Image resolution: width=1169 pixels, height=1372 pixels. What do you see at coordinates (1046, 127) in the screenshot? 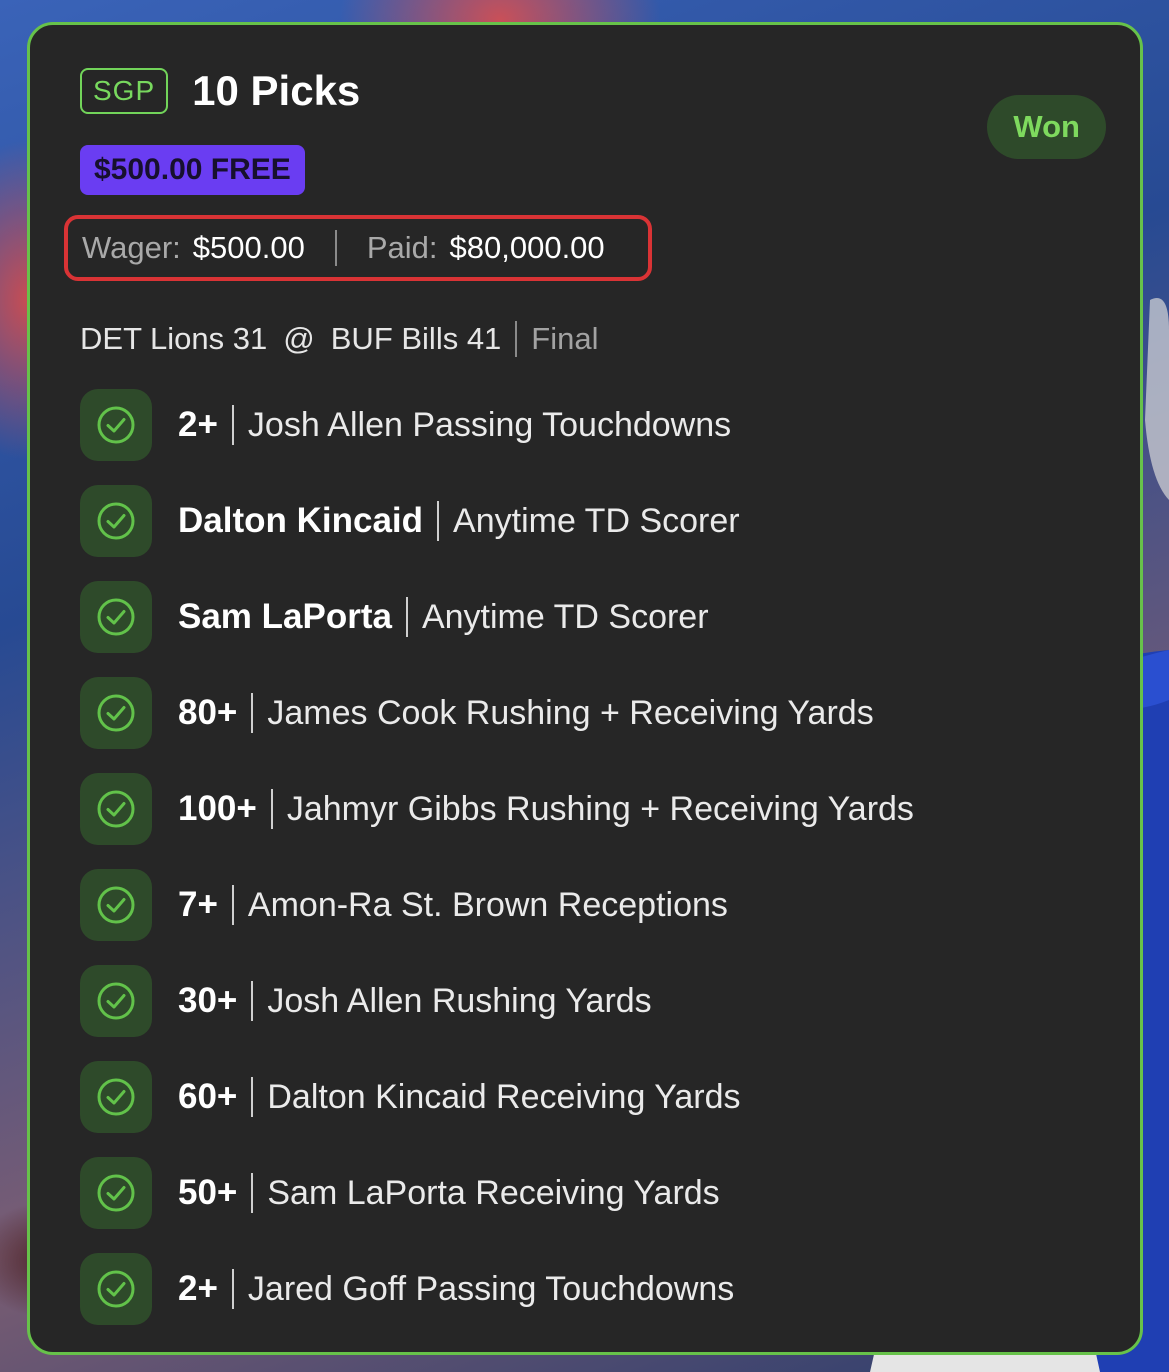
I see `status-badge: Won` at bounding box center [1046, 127].